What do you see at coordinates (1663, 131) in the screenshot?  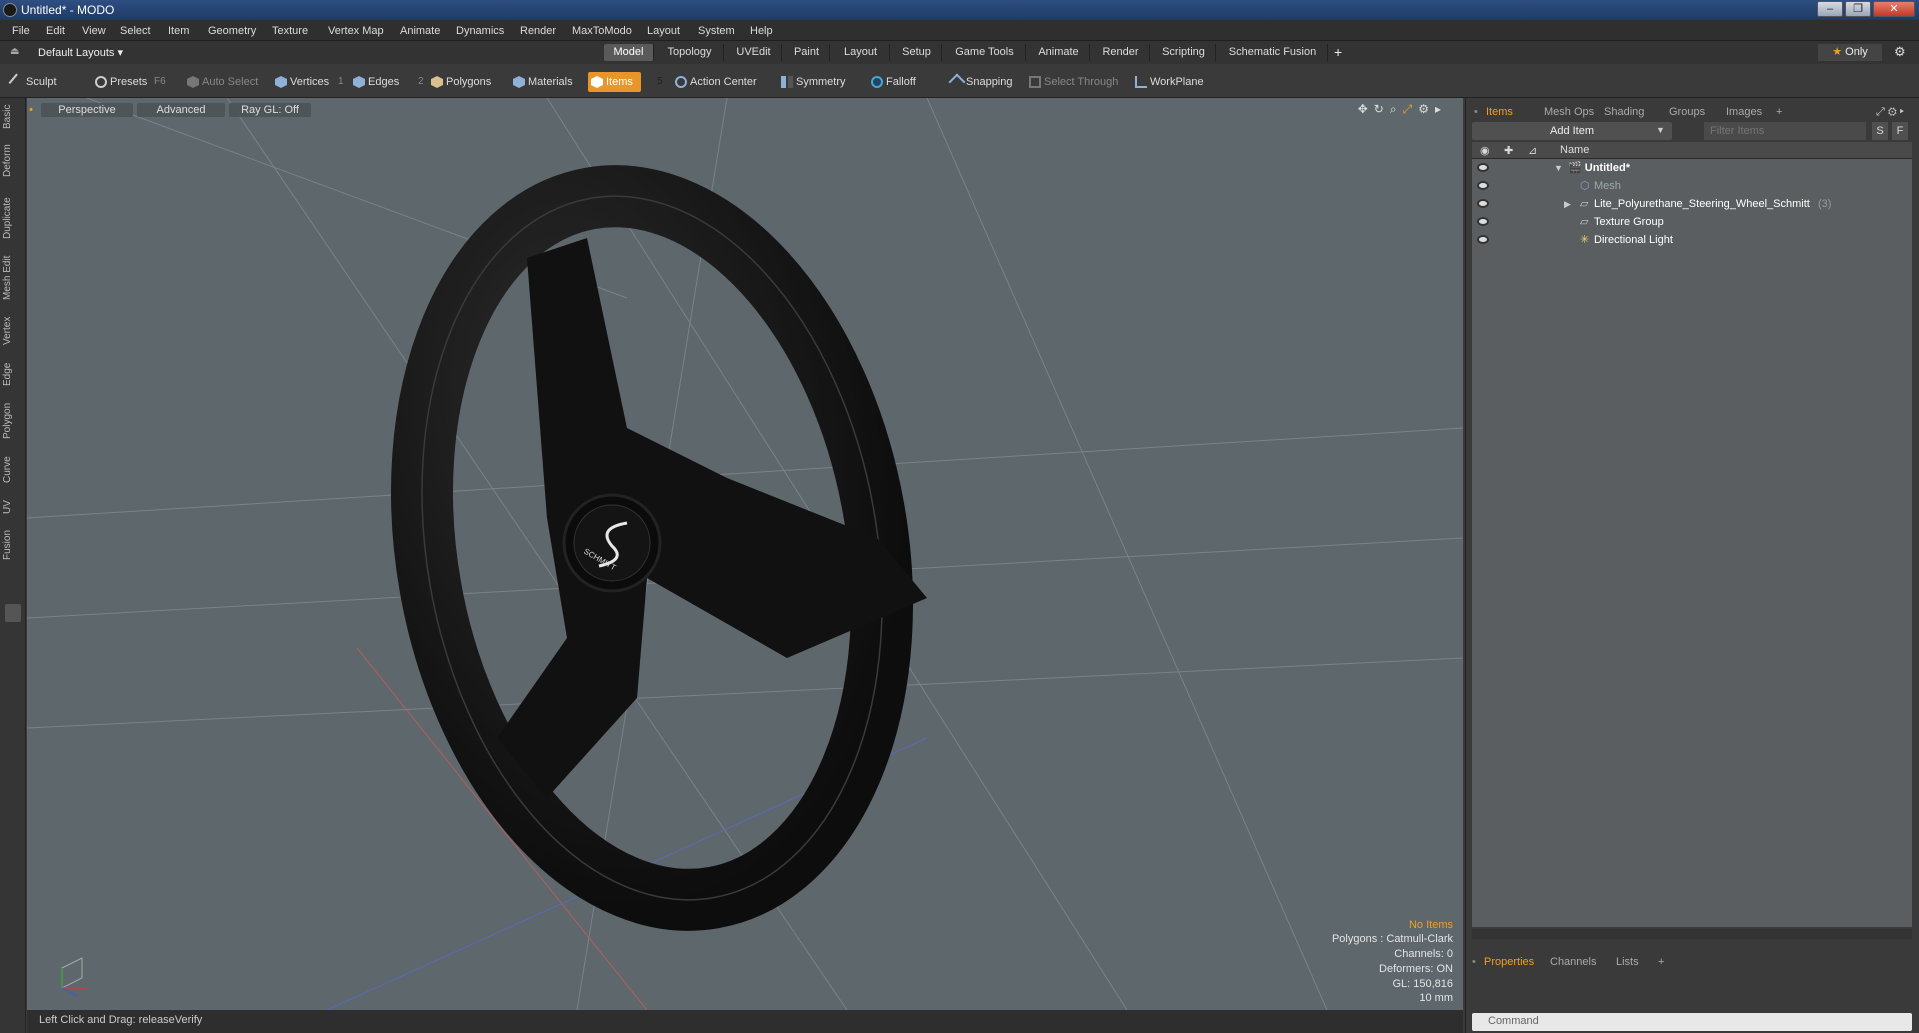 I see `add-item-dropdown-icon: ▼` at bounding box center [1663, 131].